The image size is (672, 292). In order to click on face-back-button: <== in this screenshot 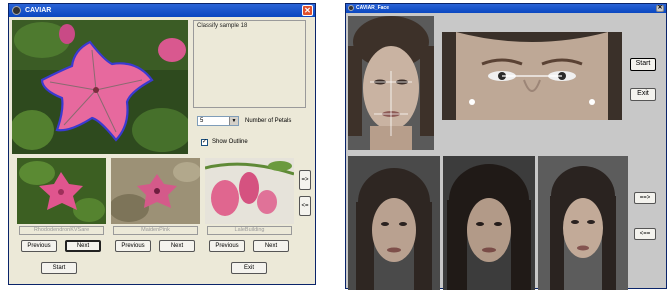, I will do `click(645, 234)`.